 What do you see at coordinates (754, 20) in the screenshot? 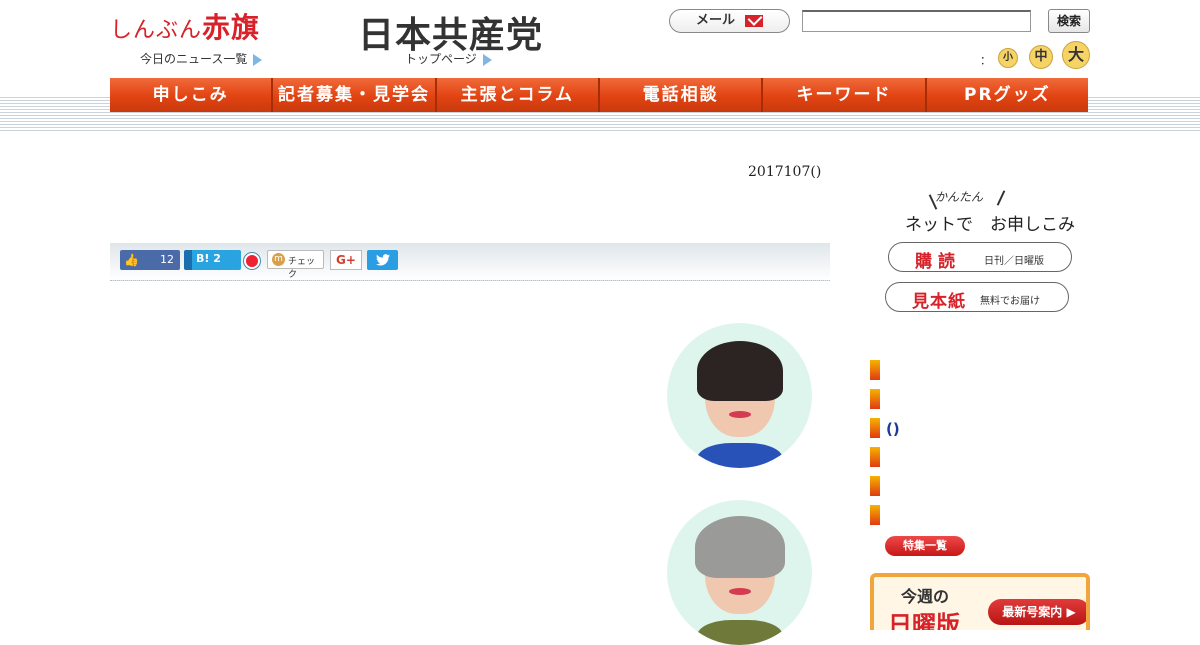
I see `envelope-icon` at bounding box center [754, 20].